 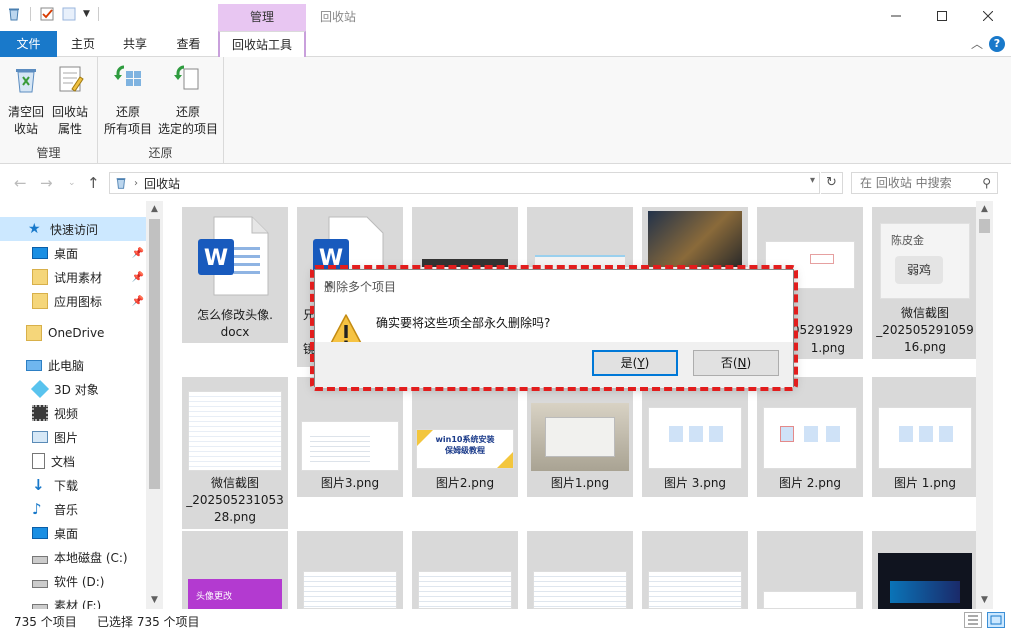 What do you see at coordinates (40, 301) in the screenshot?
I see `folder-icon` at bounding box center [40, 301].